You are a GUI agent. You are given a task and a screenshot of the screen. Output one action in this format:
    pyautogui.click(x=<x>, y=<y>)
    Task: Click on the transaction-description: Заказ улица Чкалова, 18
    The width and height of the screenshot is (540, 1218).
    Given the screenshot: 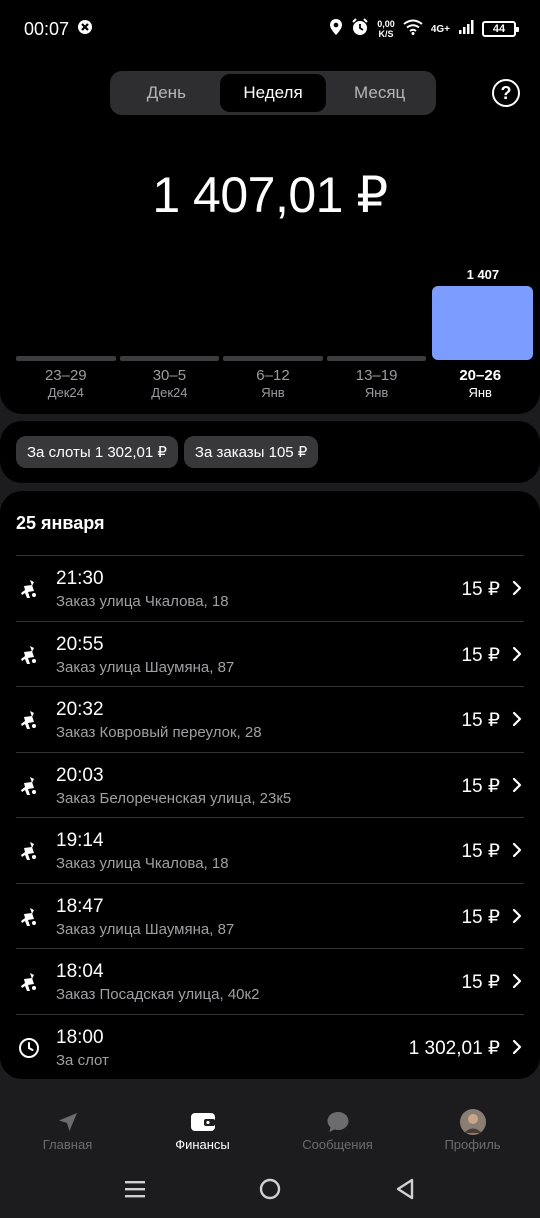 What is the action you would take?
    pyautogui.click(x=142, y=601)
    